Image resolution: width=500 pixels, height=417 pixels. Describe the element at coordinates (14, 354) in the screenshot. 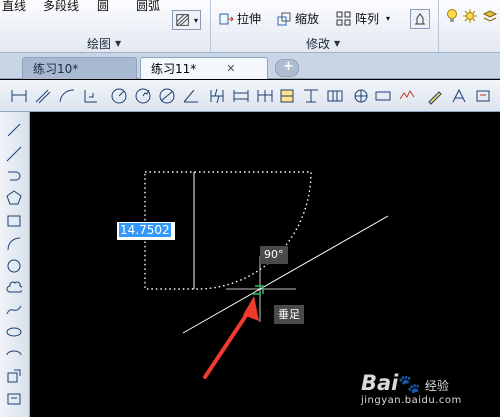

I see `ellipse-arc-icon` at that location.